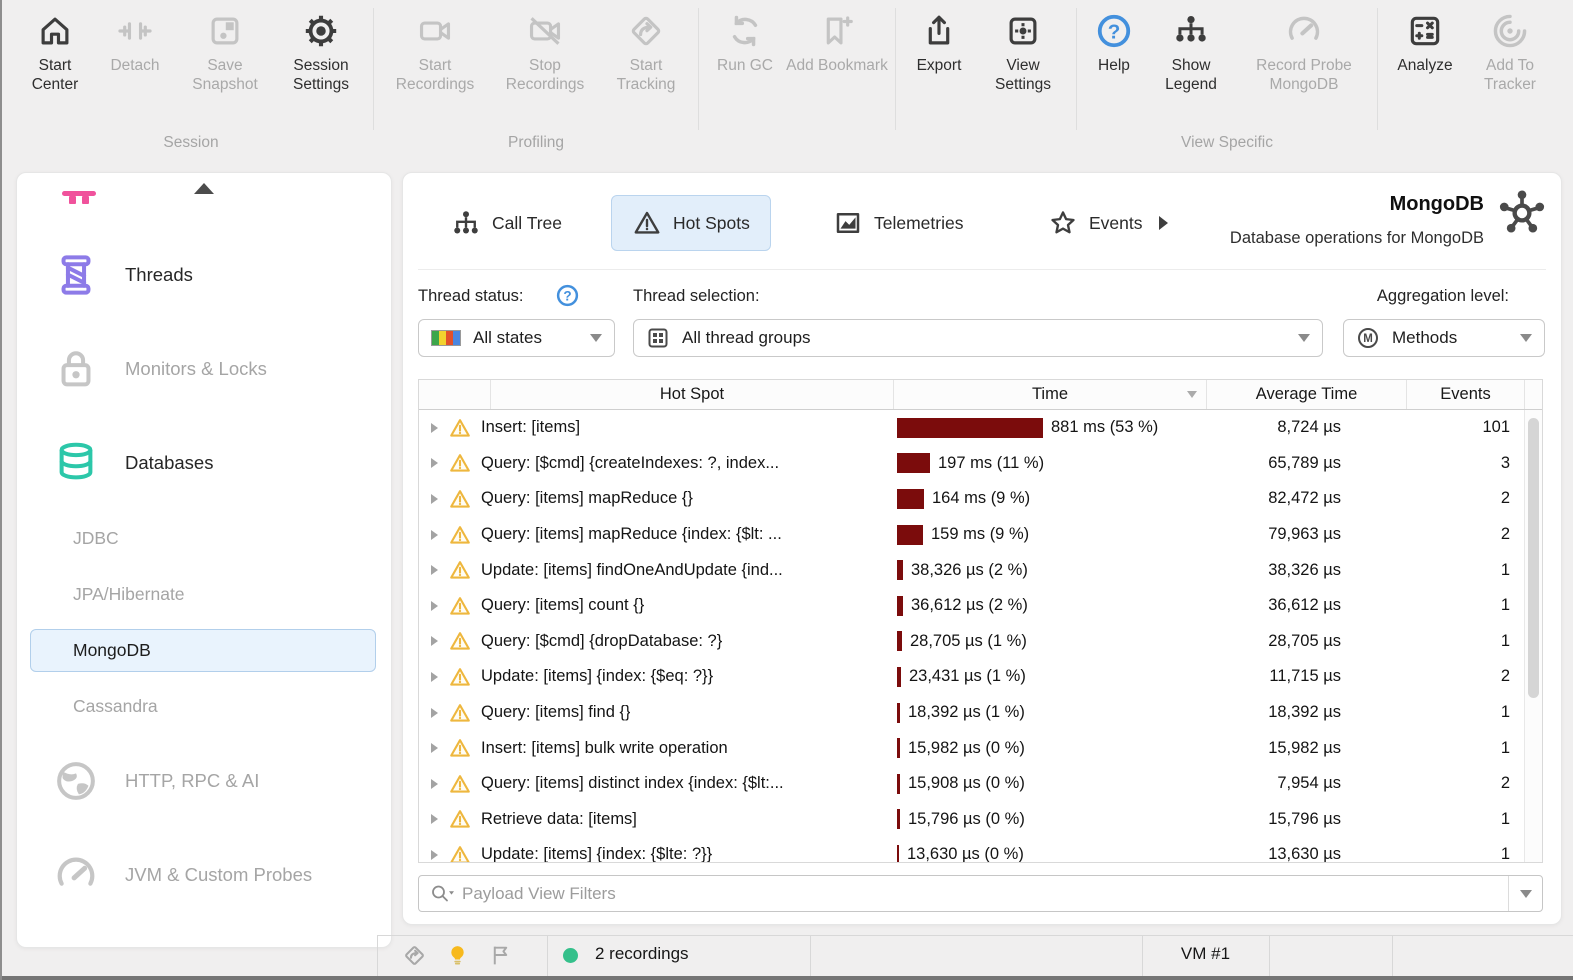  I want to click on column-header-time: Time, so click(1050, 394).